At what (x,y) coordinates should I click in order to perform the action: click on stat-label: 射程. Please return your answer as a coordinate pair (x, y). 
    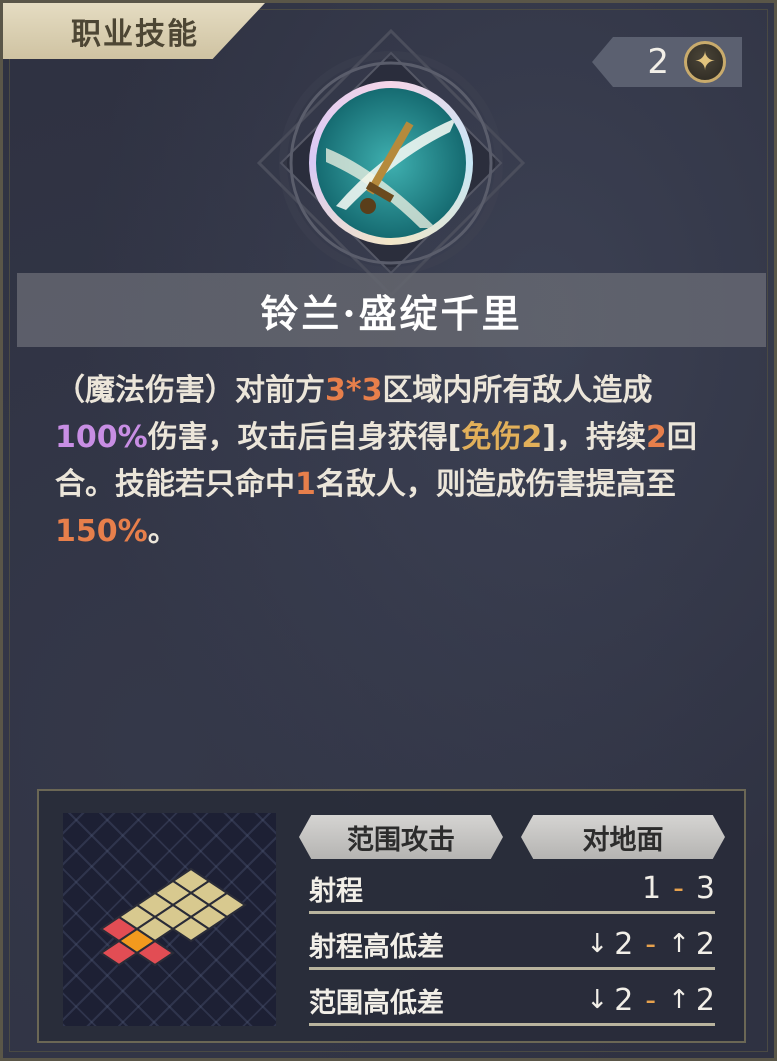
    Looking at the image, I should click on (336, 891).